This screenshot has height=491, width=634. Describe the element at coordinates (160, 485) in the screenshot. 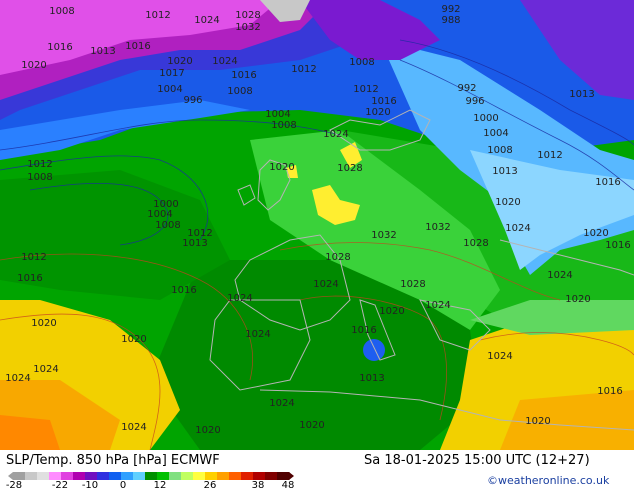

I see `color-scale-tick: 12` at that location.